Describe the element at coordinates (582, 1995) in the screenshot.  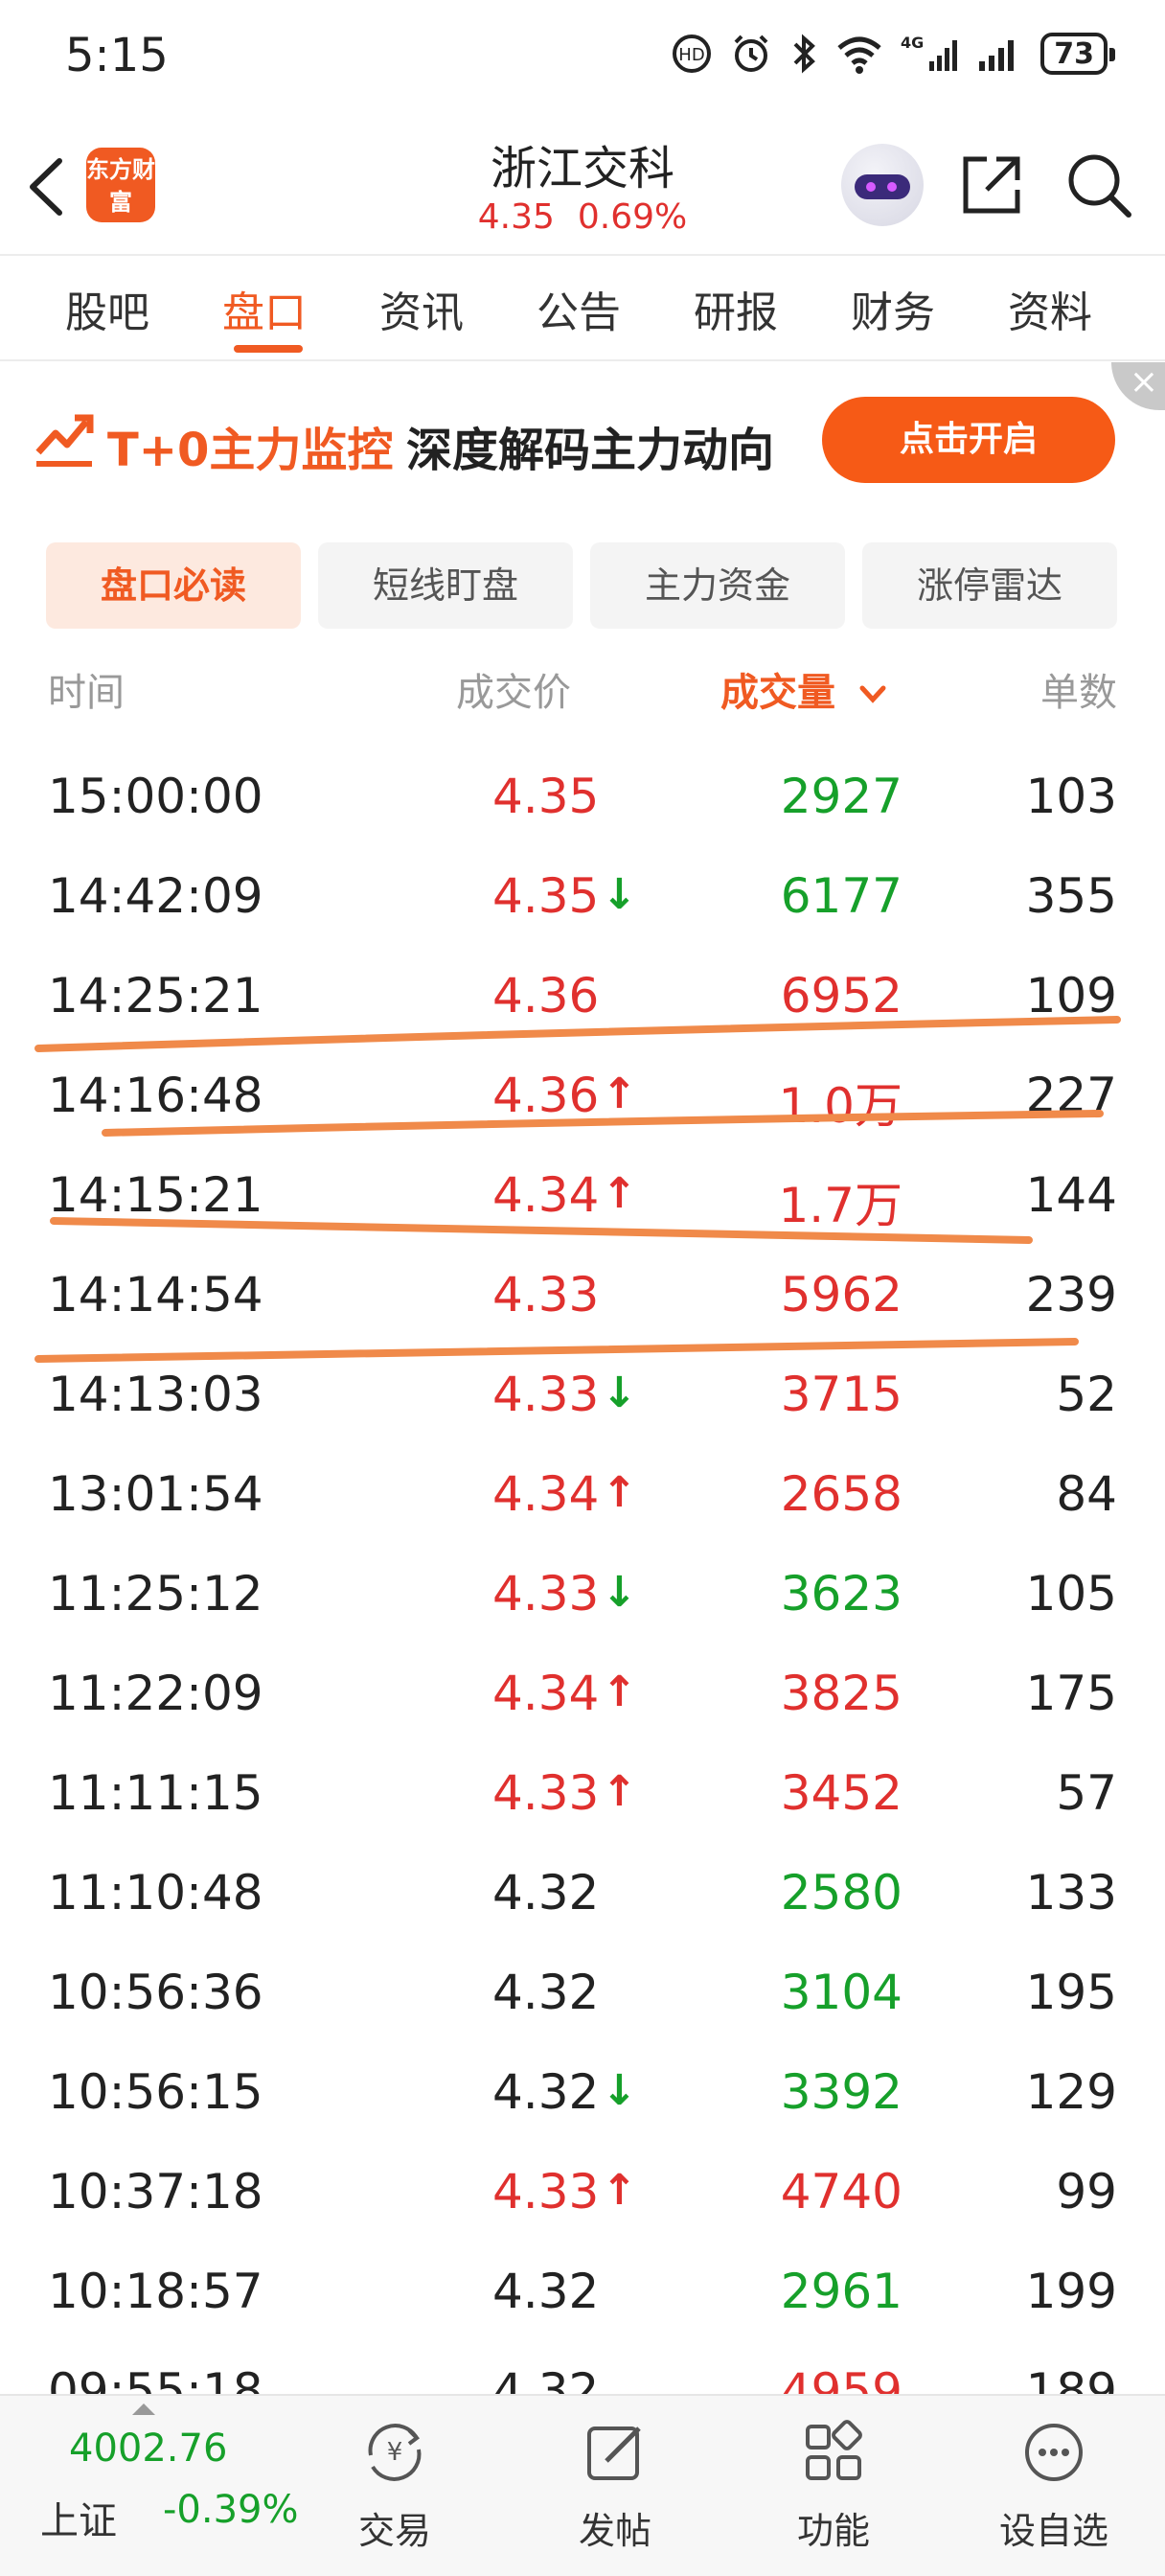
I see `trade-row: 10:56:36 4.32 3104 195` at that location.